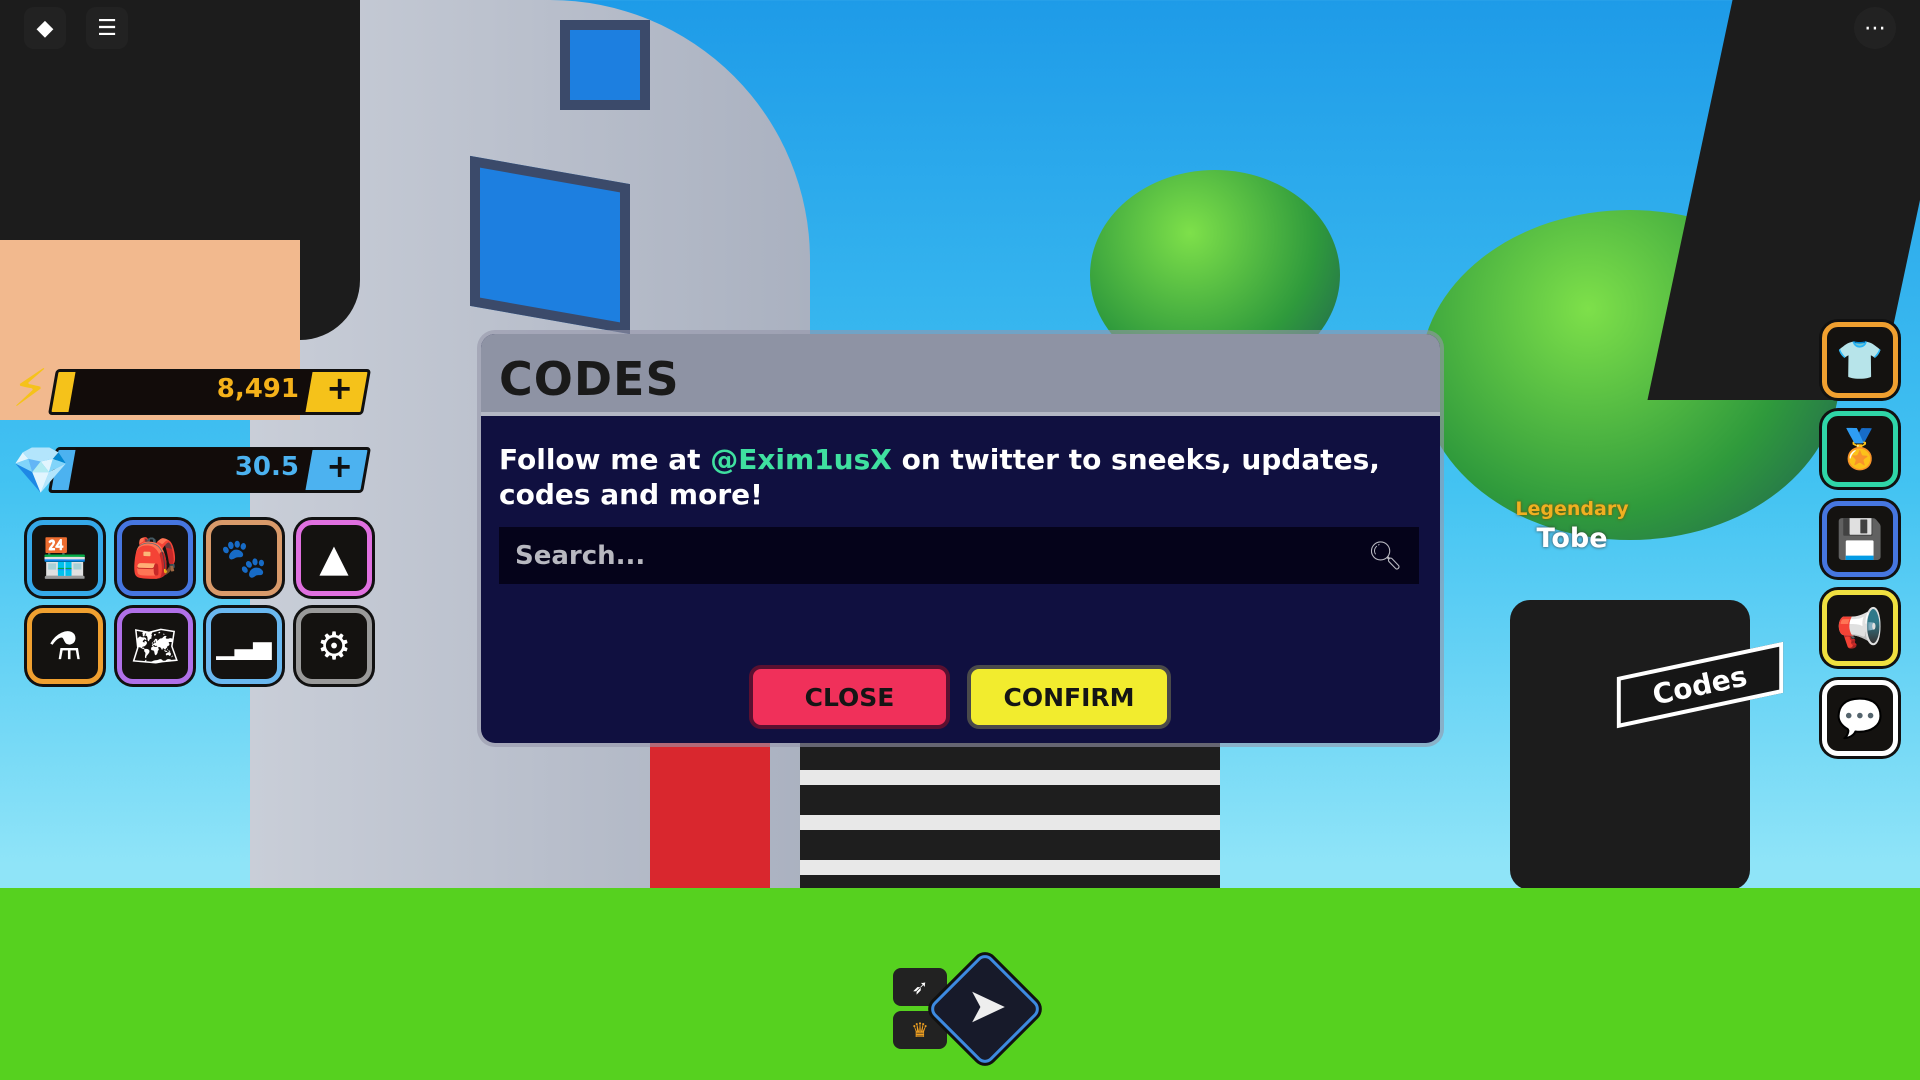 This screenshot has height=1080, width=1920. Describe the element at coordinates (339, 466) in the screenshot. I see `gems-add-button: +` at that location.